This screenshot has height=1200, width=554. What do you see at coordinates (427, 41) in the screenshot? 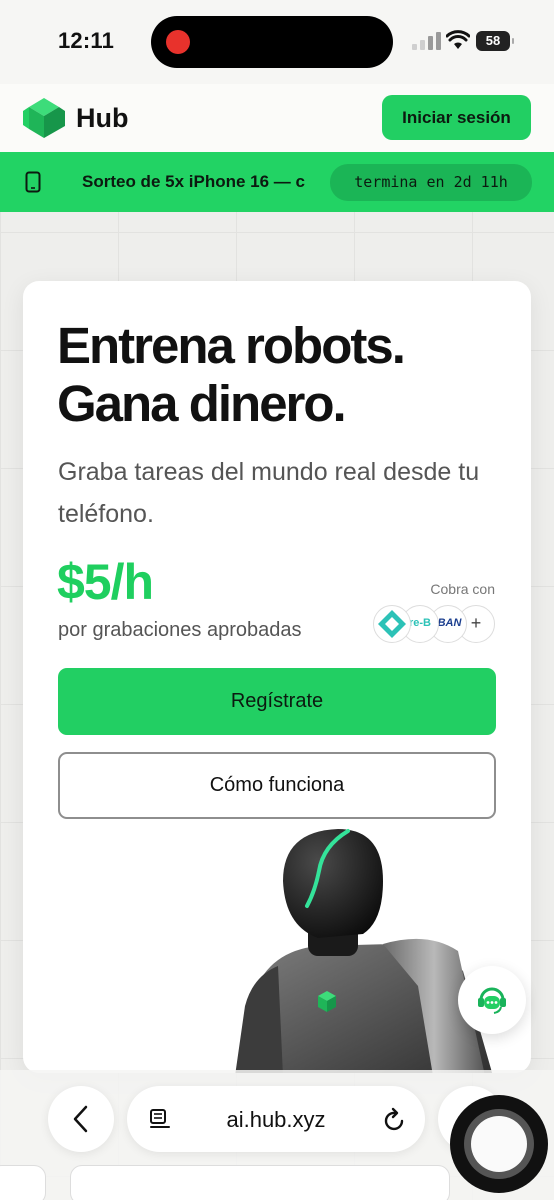
I see `cellular-signal-icon` at bounding box center [427, 41].